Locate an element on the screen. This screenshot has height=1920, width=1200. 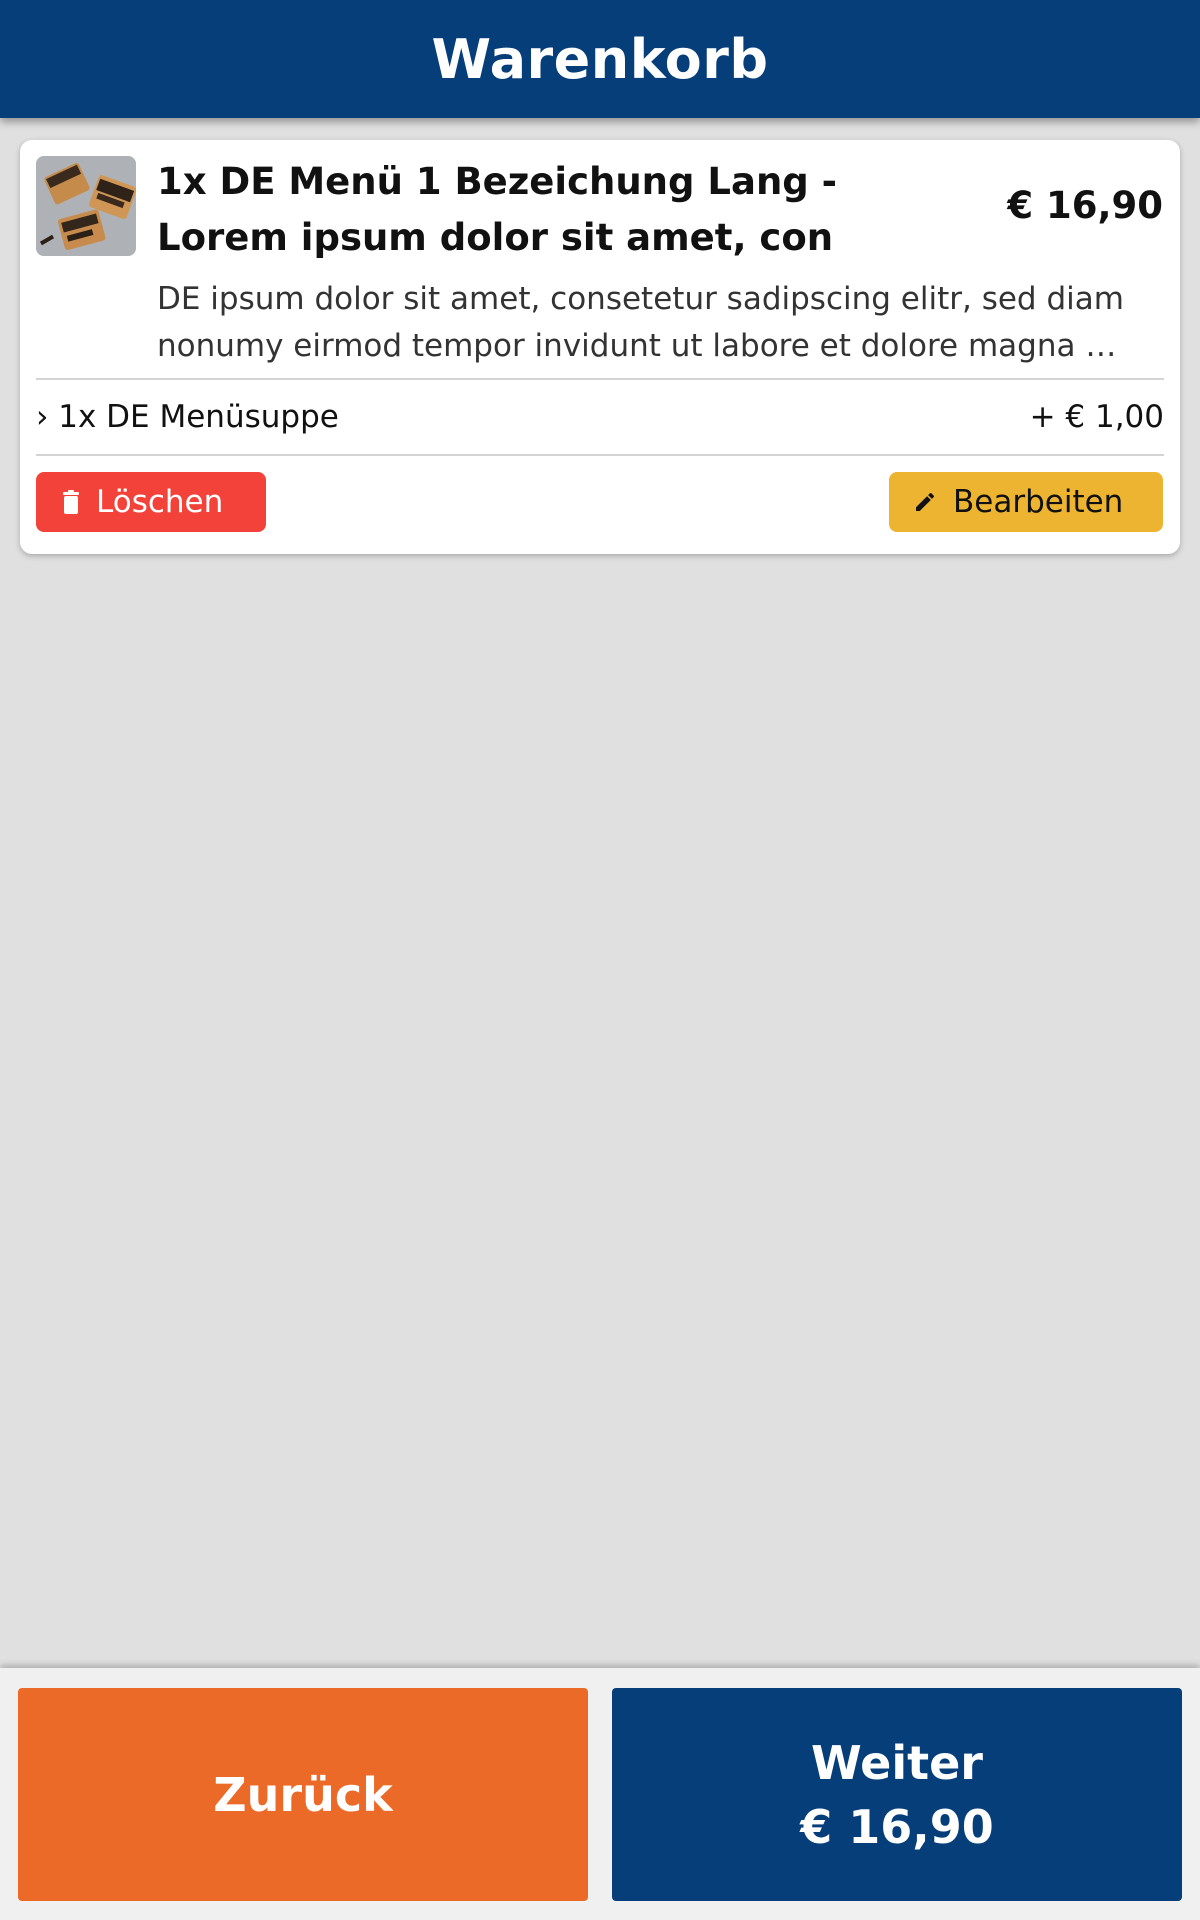
edit-button-label: Bearbeiten is located at coordinates (1038, 502).